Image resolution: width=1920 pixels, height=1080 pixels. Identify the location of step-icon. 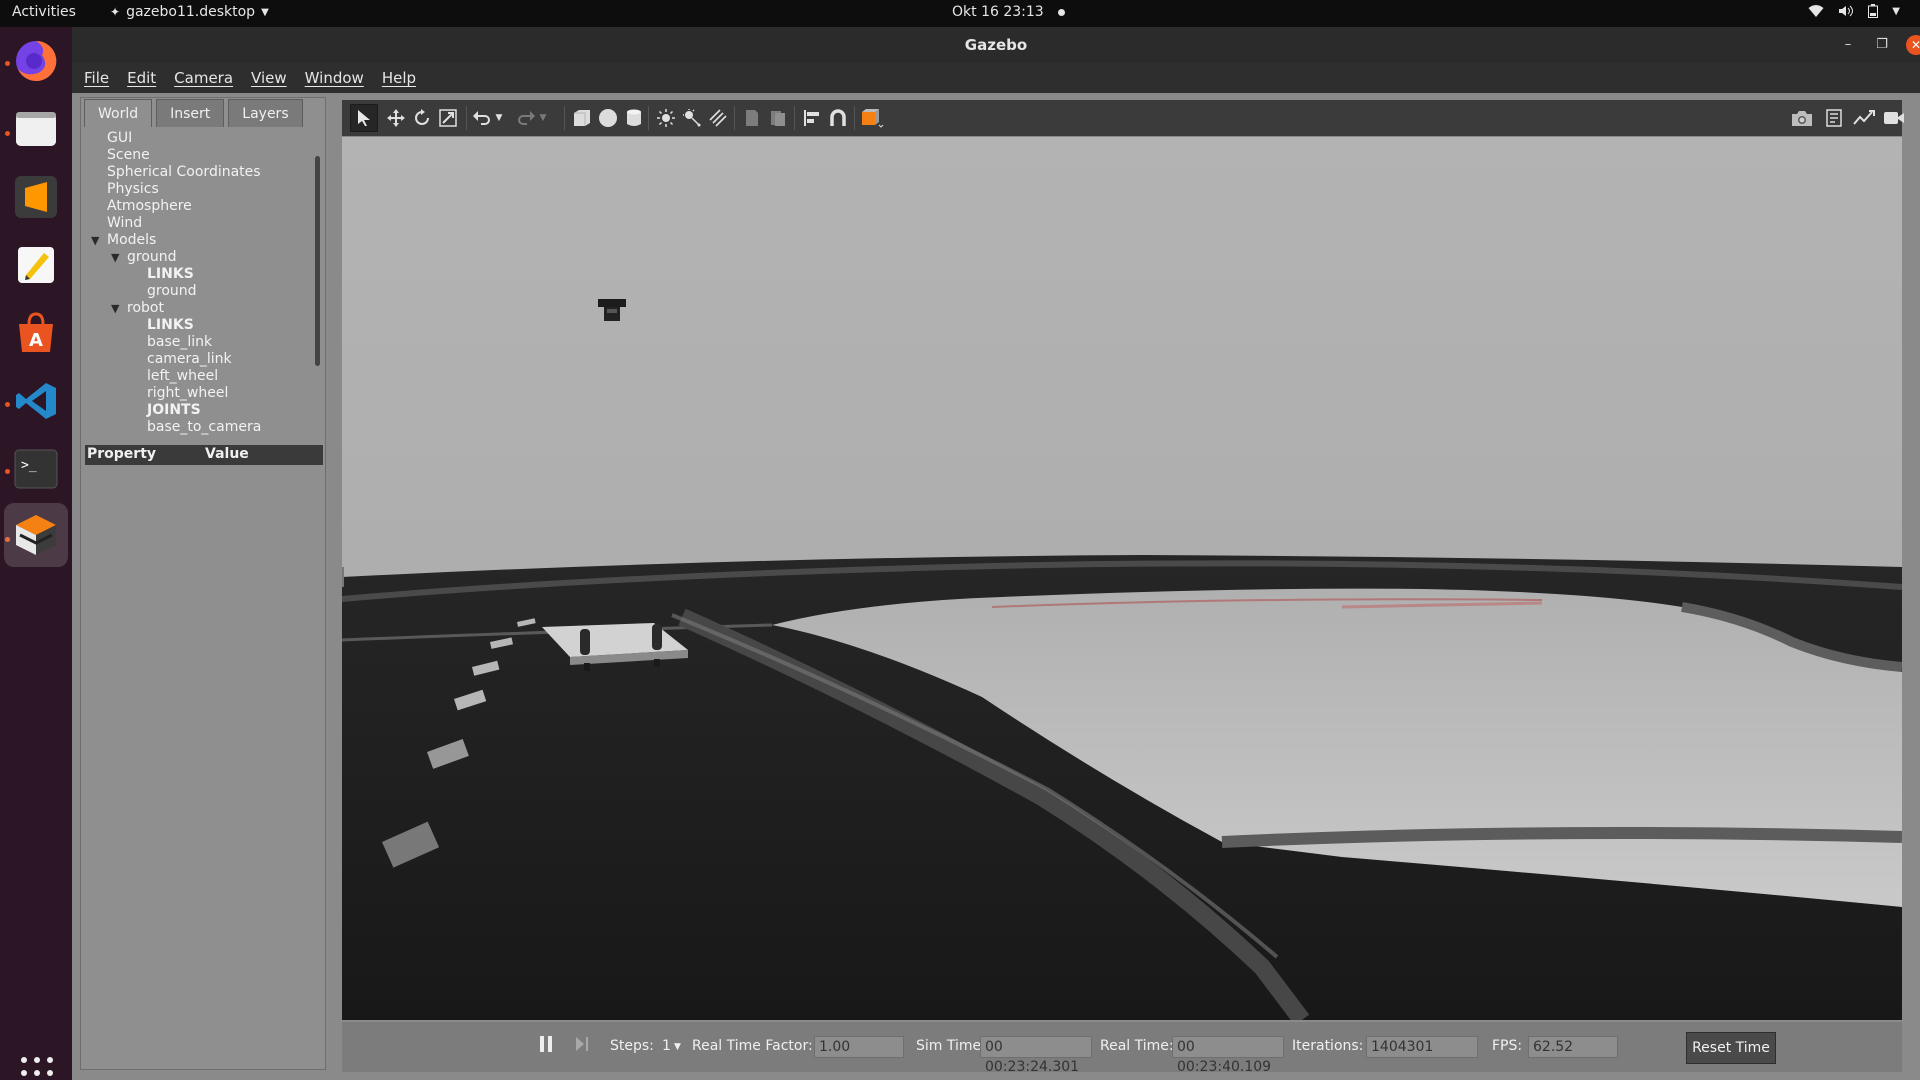
(582, 1046).